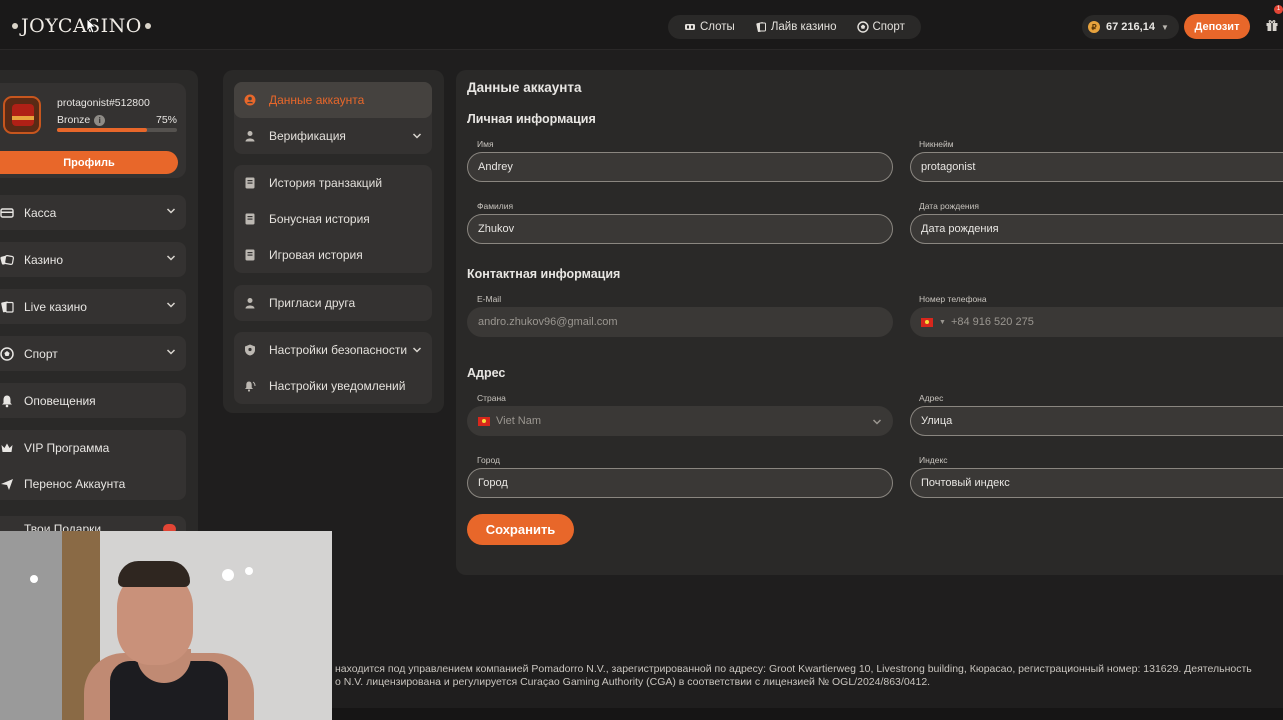  Describe the element at coordinates (333, 219) in the screenshot. I see `account-menu-item-bonus-history: Бонусная история` at that location.